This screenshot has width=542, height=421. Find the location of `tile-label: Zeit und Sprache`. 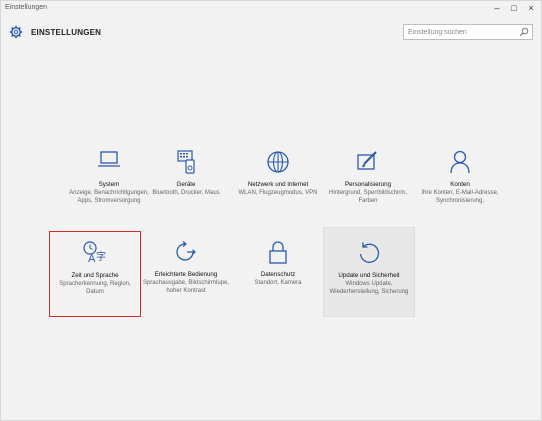

tile-label: Zeit und Sprache is located at coordinates (95, 275).